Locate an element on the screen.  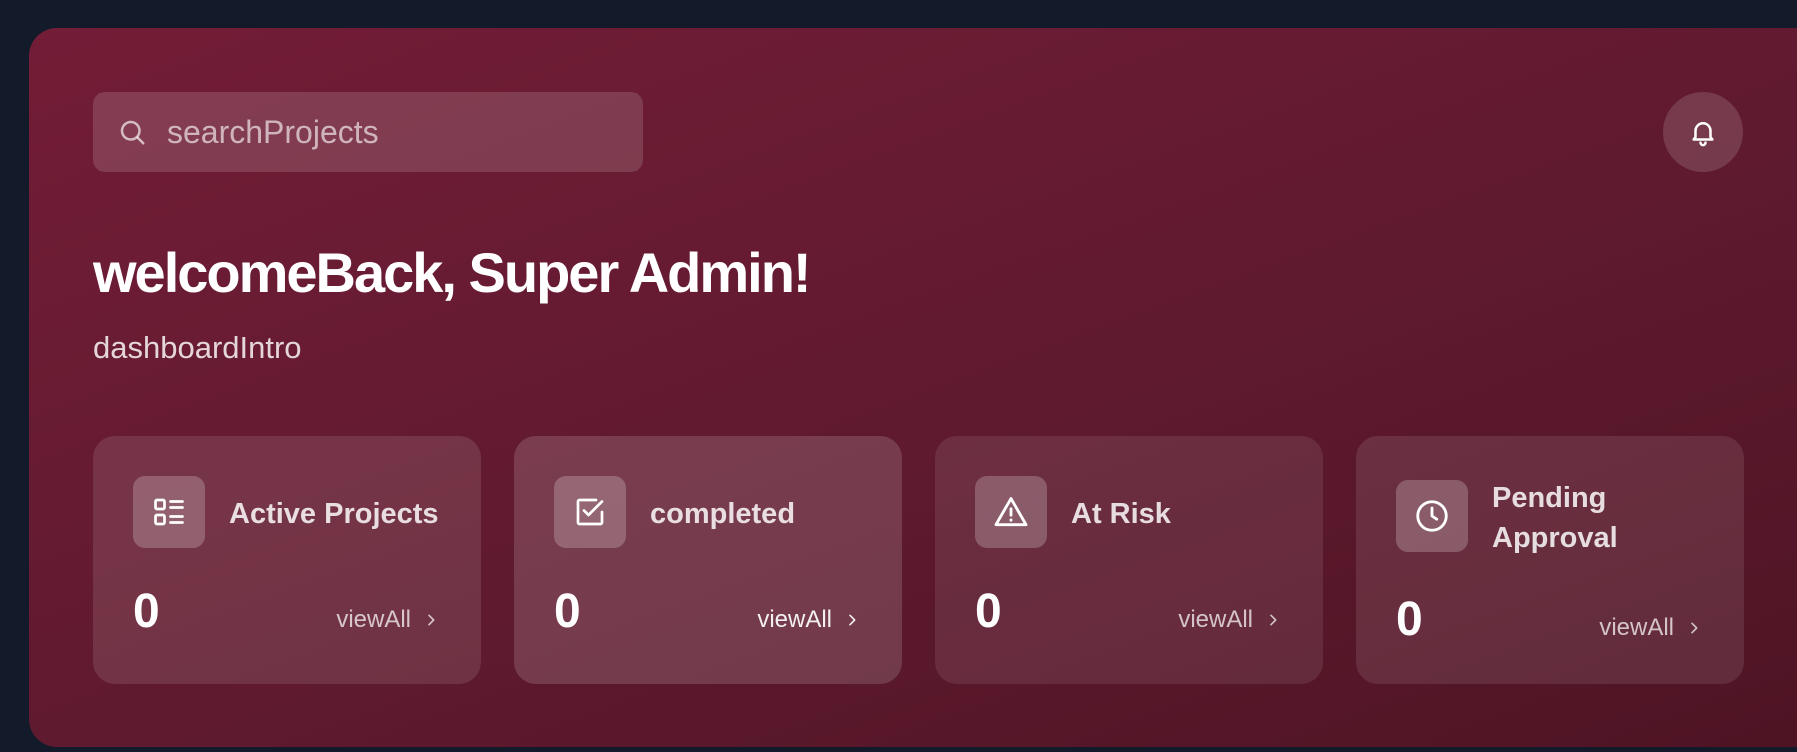
stat-card-completed: completed 0 viewAll is located at coordinates (708, 560).